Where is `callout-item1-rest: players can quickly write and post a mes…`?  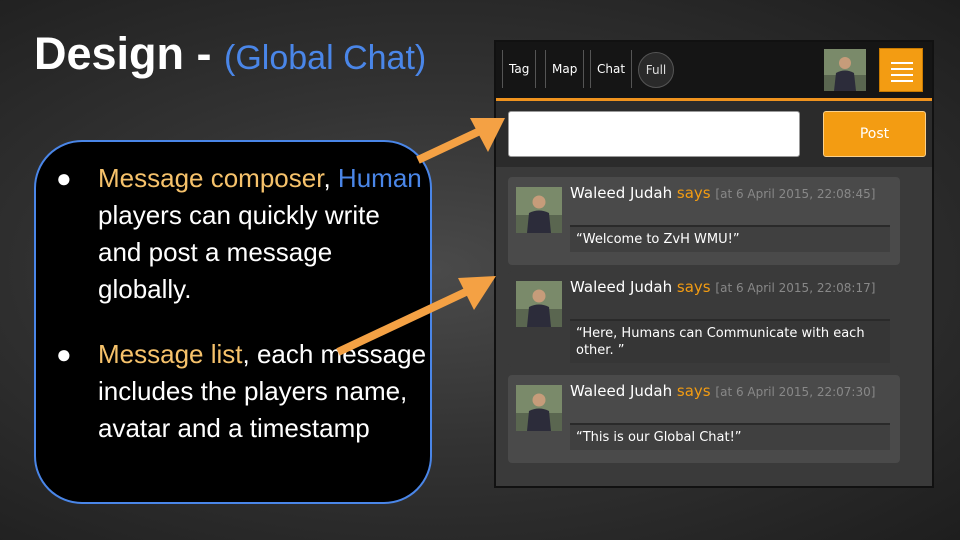 callout-item1-rest: players can quickly write and post a mes… is located at coordinates (239, 252).